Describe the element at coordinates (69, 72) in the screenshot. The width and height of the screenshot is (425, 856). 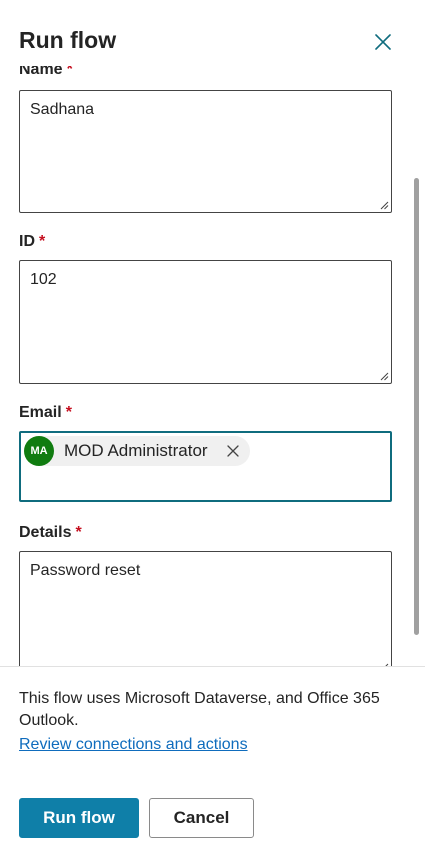
I see `name-required-mark: *` at that location.